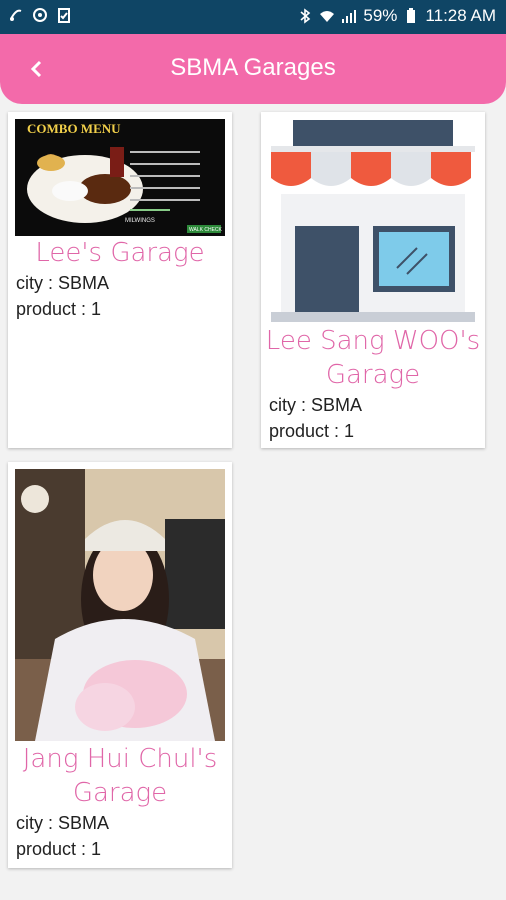 This screenshot has height=900, width=506. I want to click on battery-percent: 59%, so click(380, 15).